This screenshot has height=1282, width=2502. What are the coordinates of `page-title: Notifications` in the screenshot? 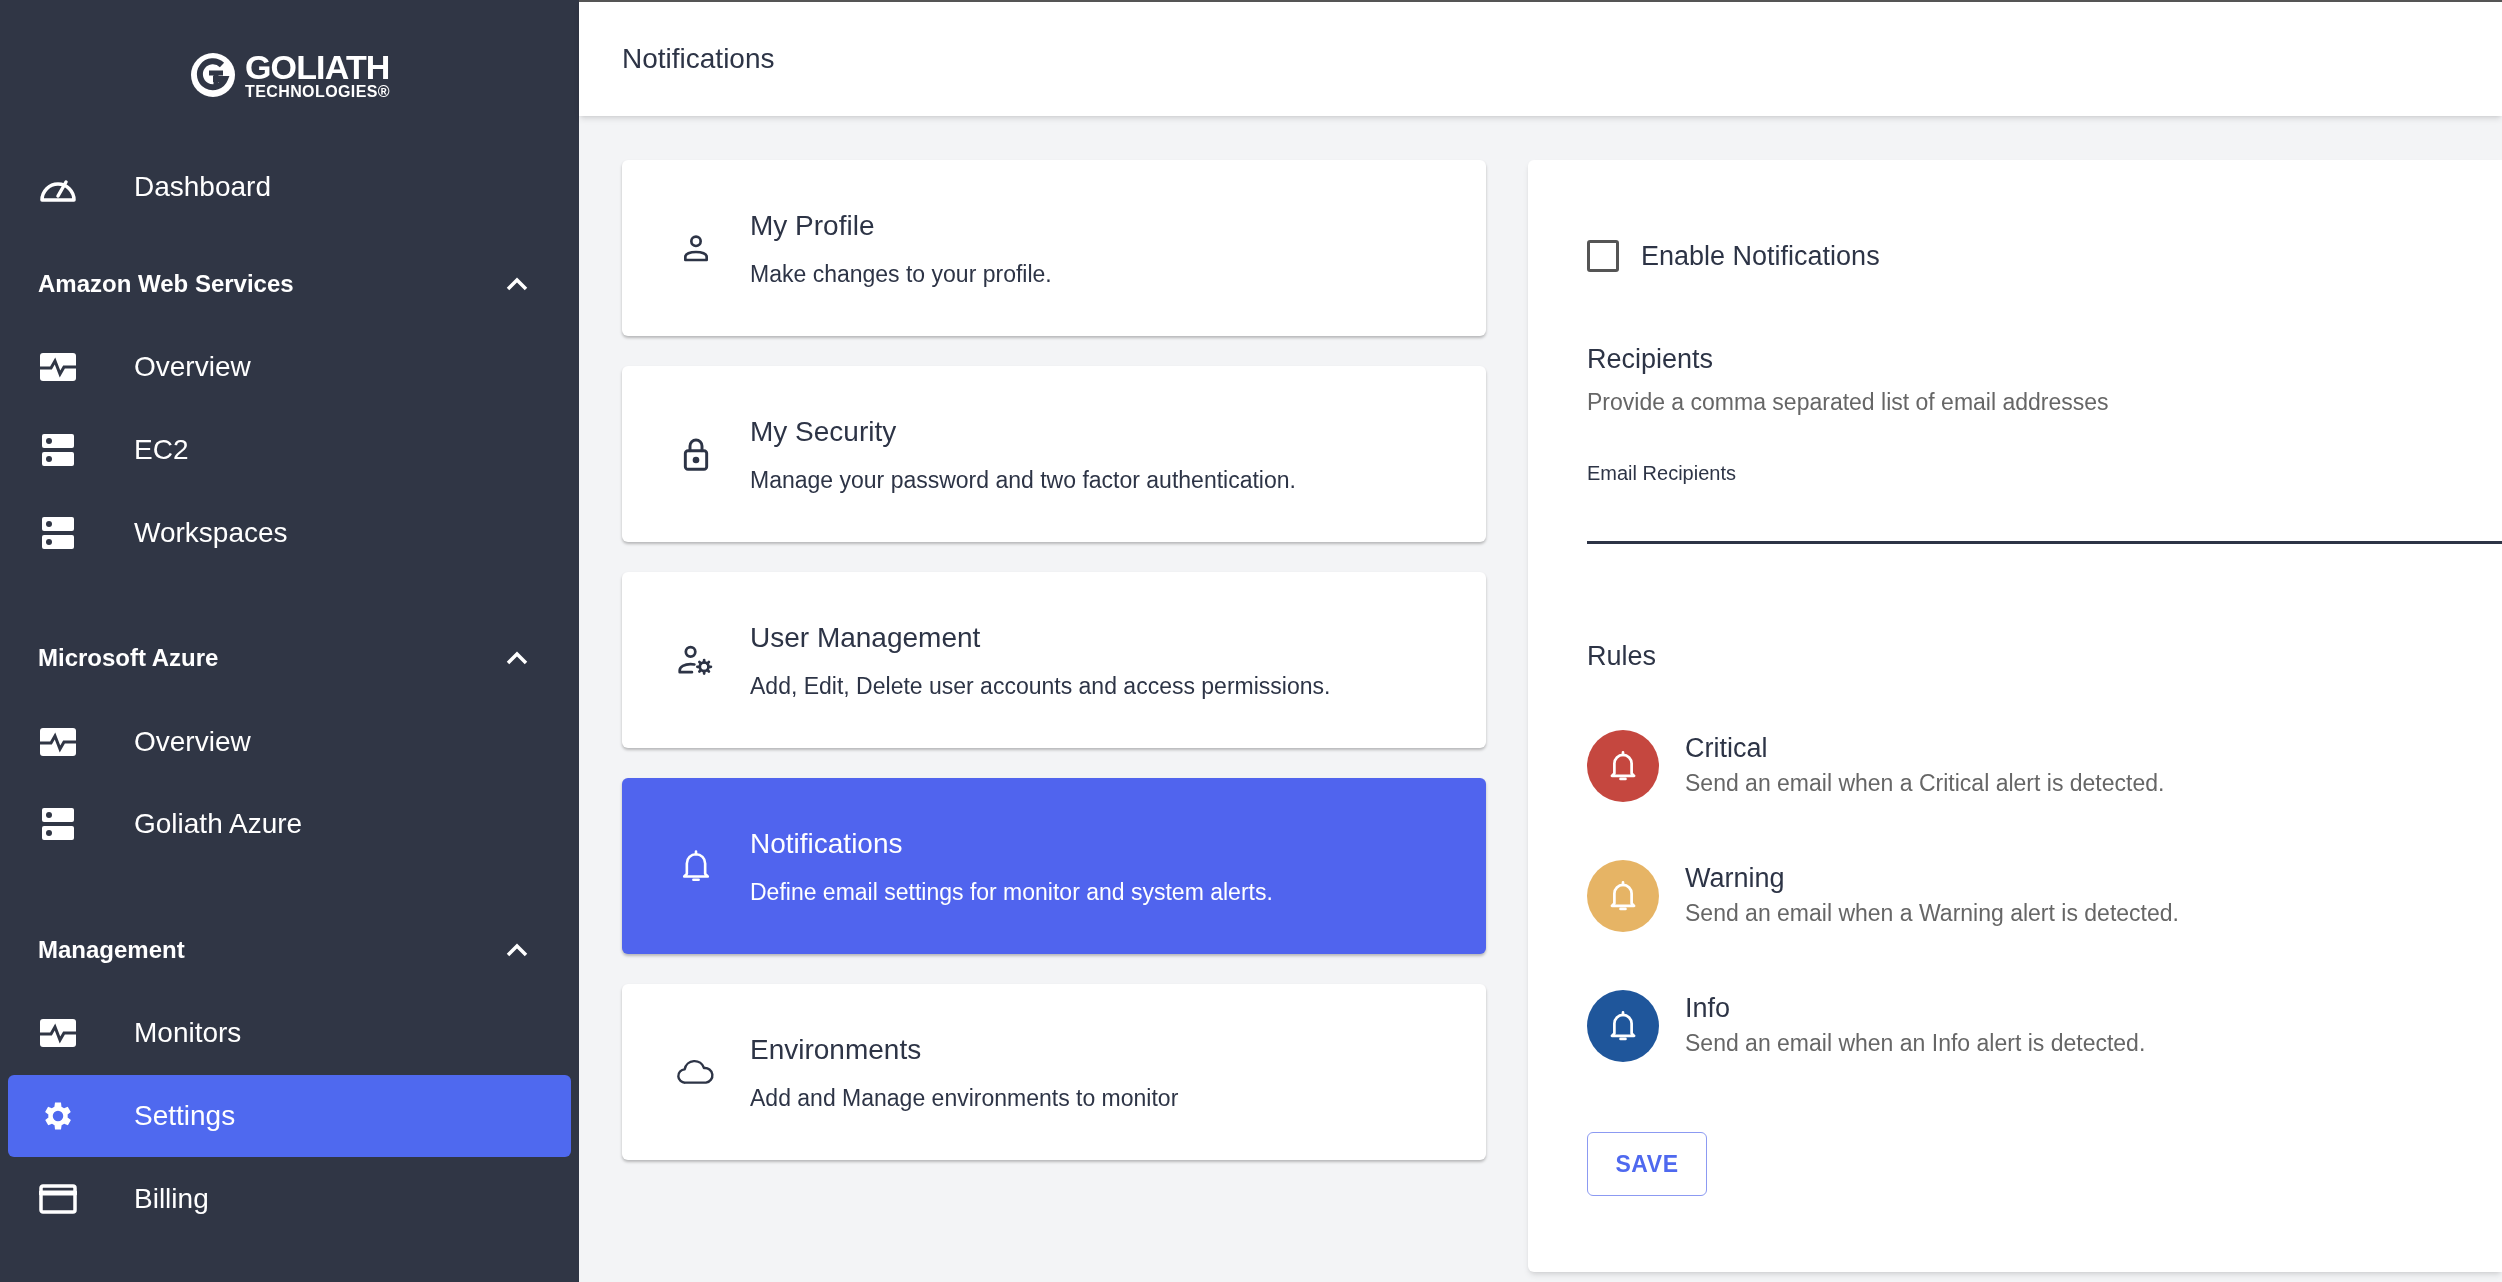 It's located at (698, 59).